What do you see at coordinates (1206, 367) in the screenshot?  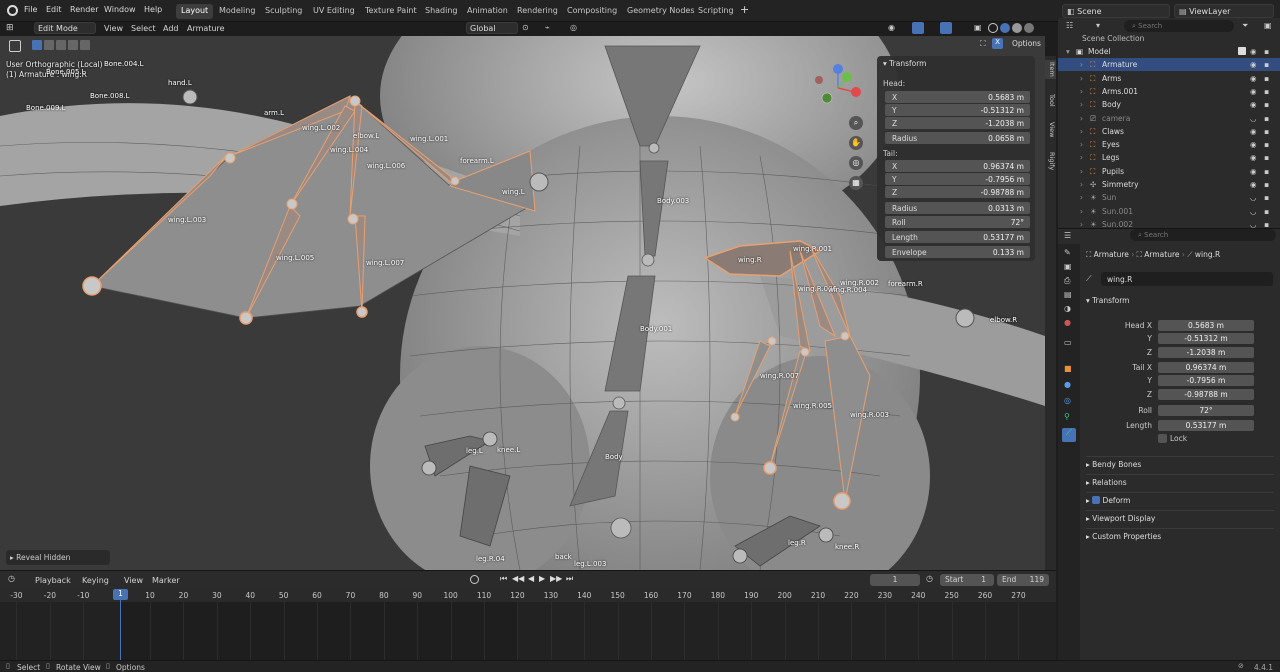 I see `prop-value-field: 0.96374 m` at bounding box center [1206, 367].